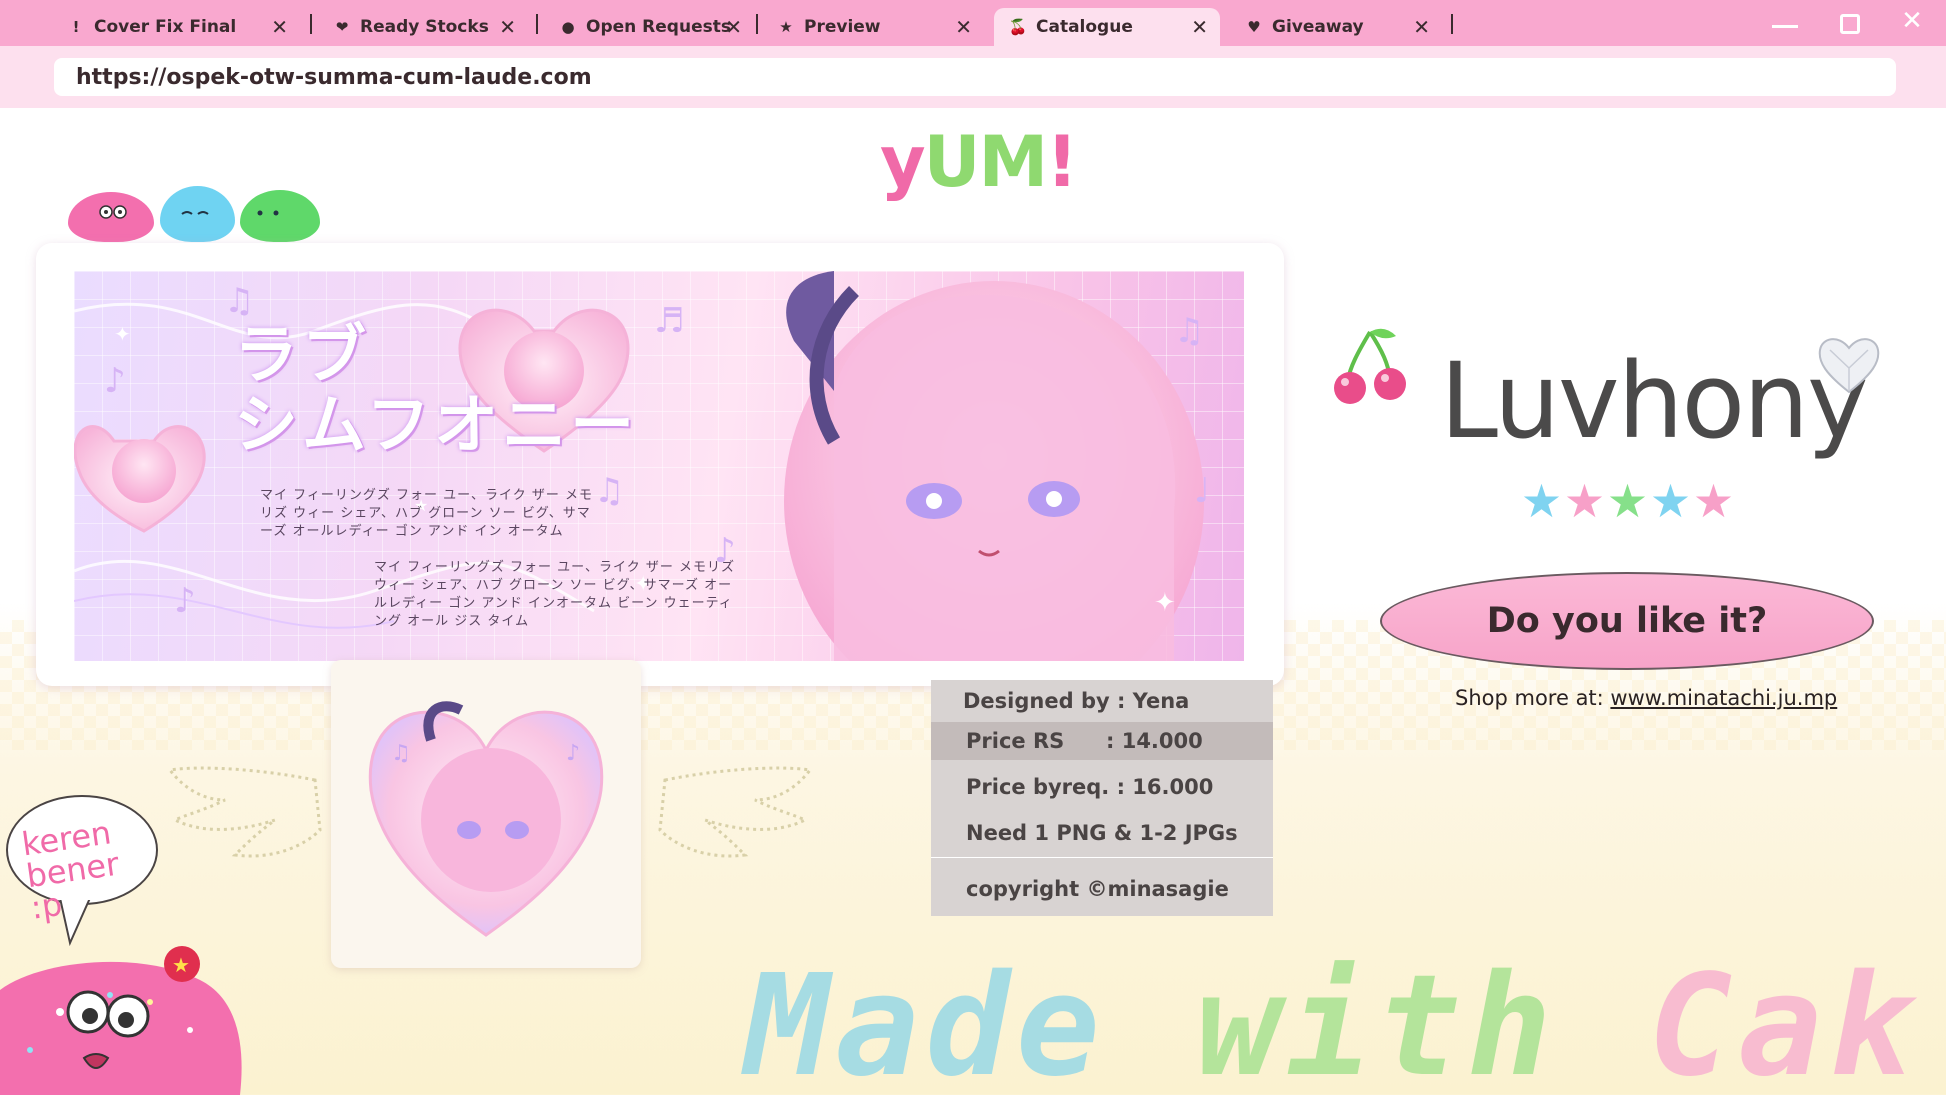  Describe the element at coordinates (165, 27) in the screenshot. I see `tab-label: Cover Fix Final` at that location.